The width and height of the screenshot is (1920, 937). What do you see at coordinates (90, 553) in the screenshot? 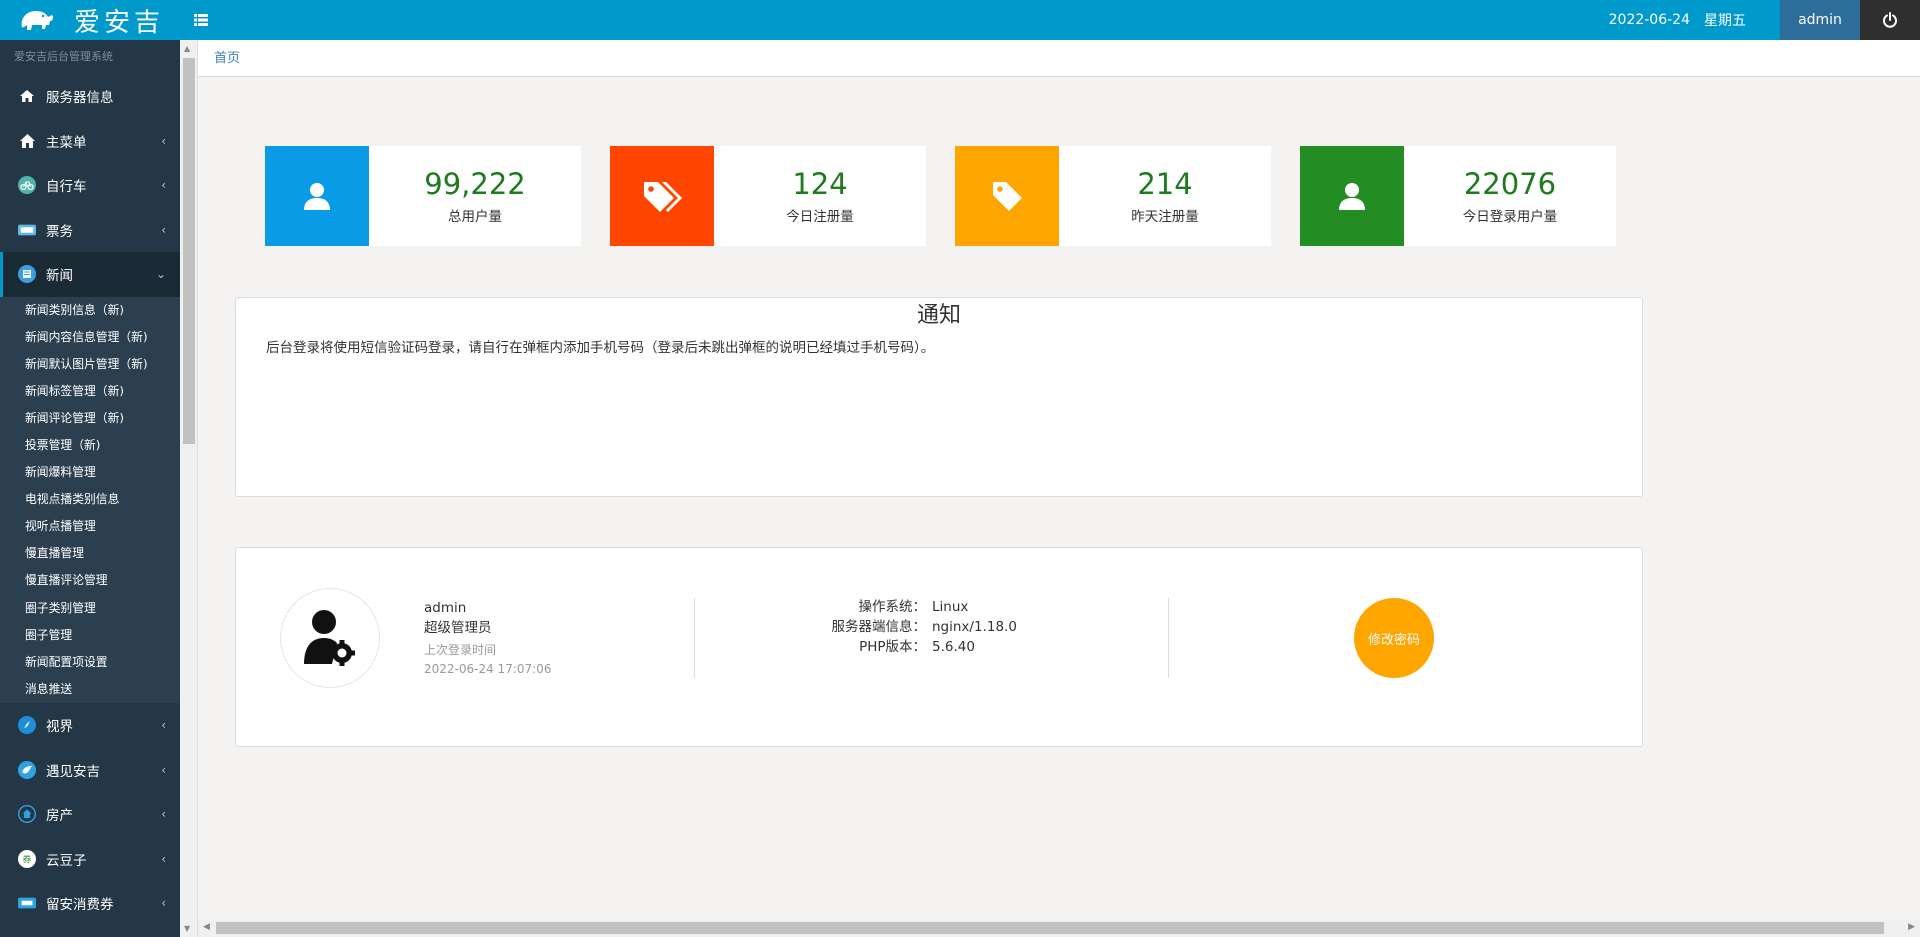
I see `submenu-item: 慢直播管理` at bounding box center [90, 553].